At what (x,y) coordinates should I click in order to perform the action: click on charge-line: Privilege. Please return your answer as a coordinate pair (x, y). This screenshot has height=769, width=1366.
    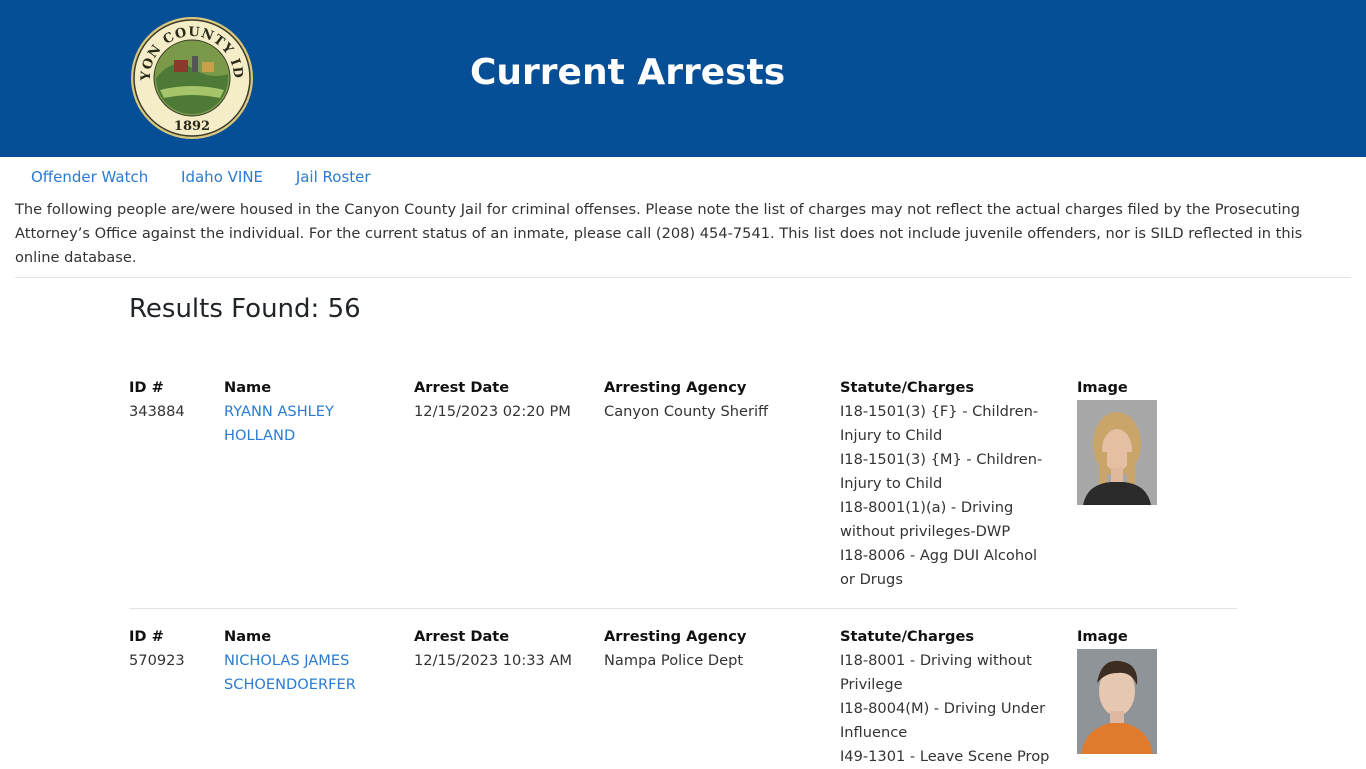
    Looking at the image, I should click on (871, 684).